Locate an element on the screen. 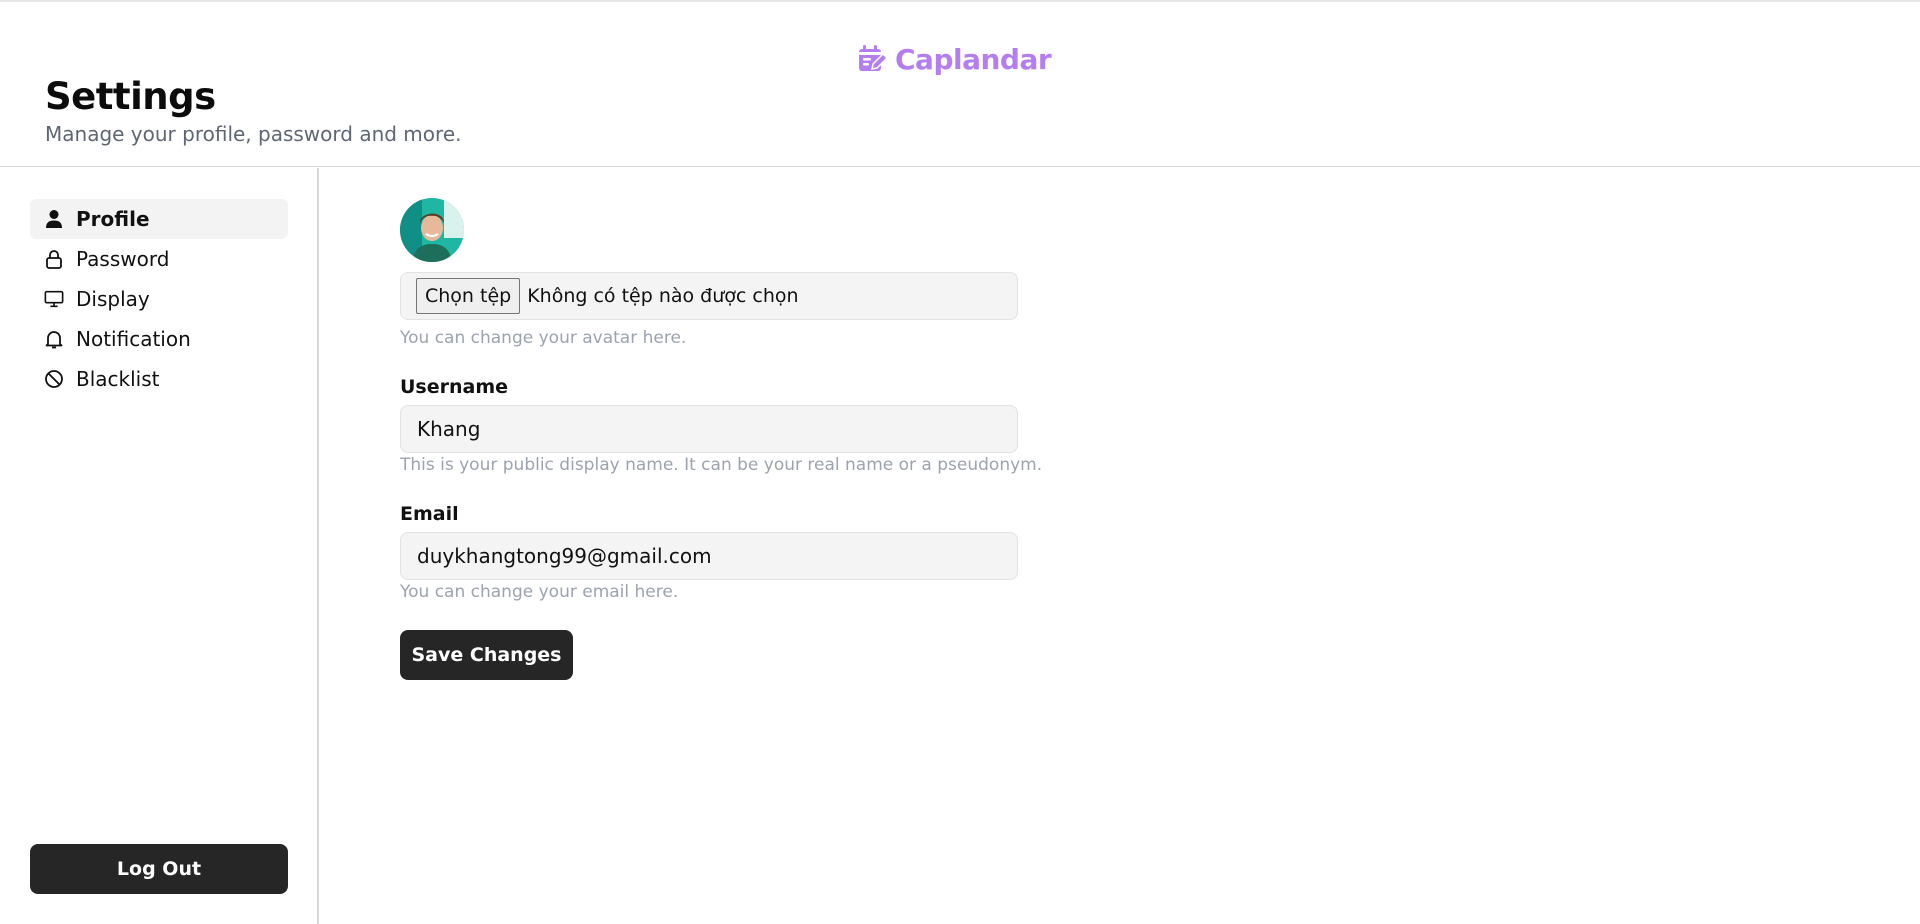 Image resolution: width=1920 pixels, height=924 pixels. brand-name: Caplandar is located at coordinates (973, 59).